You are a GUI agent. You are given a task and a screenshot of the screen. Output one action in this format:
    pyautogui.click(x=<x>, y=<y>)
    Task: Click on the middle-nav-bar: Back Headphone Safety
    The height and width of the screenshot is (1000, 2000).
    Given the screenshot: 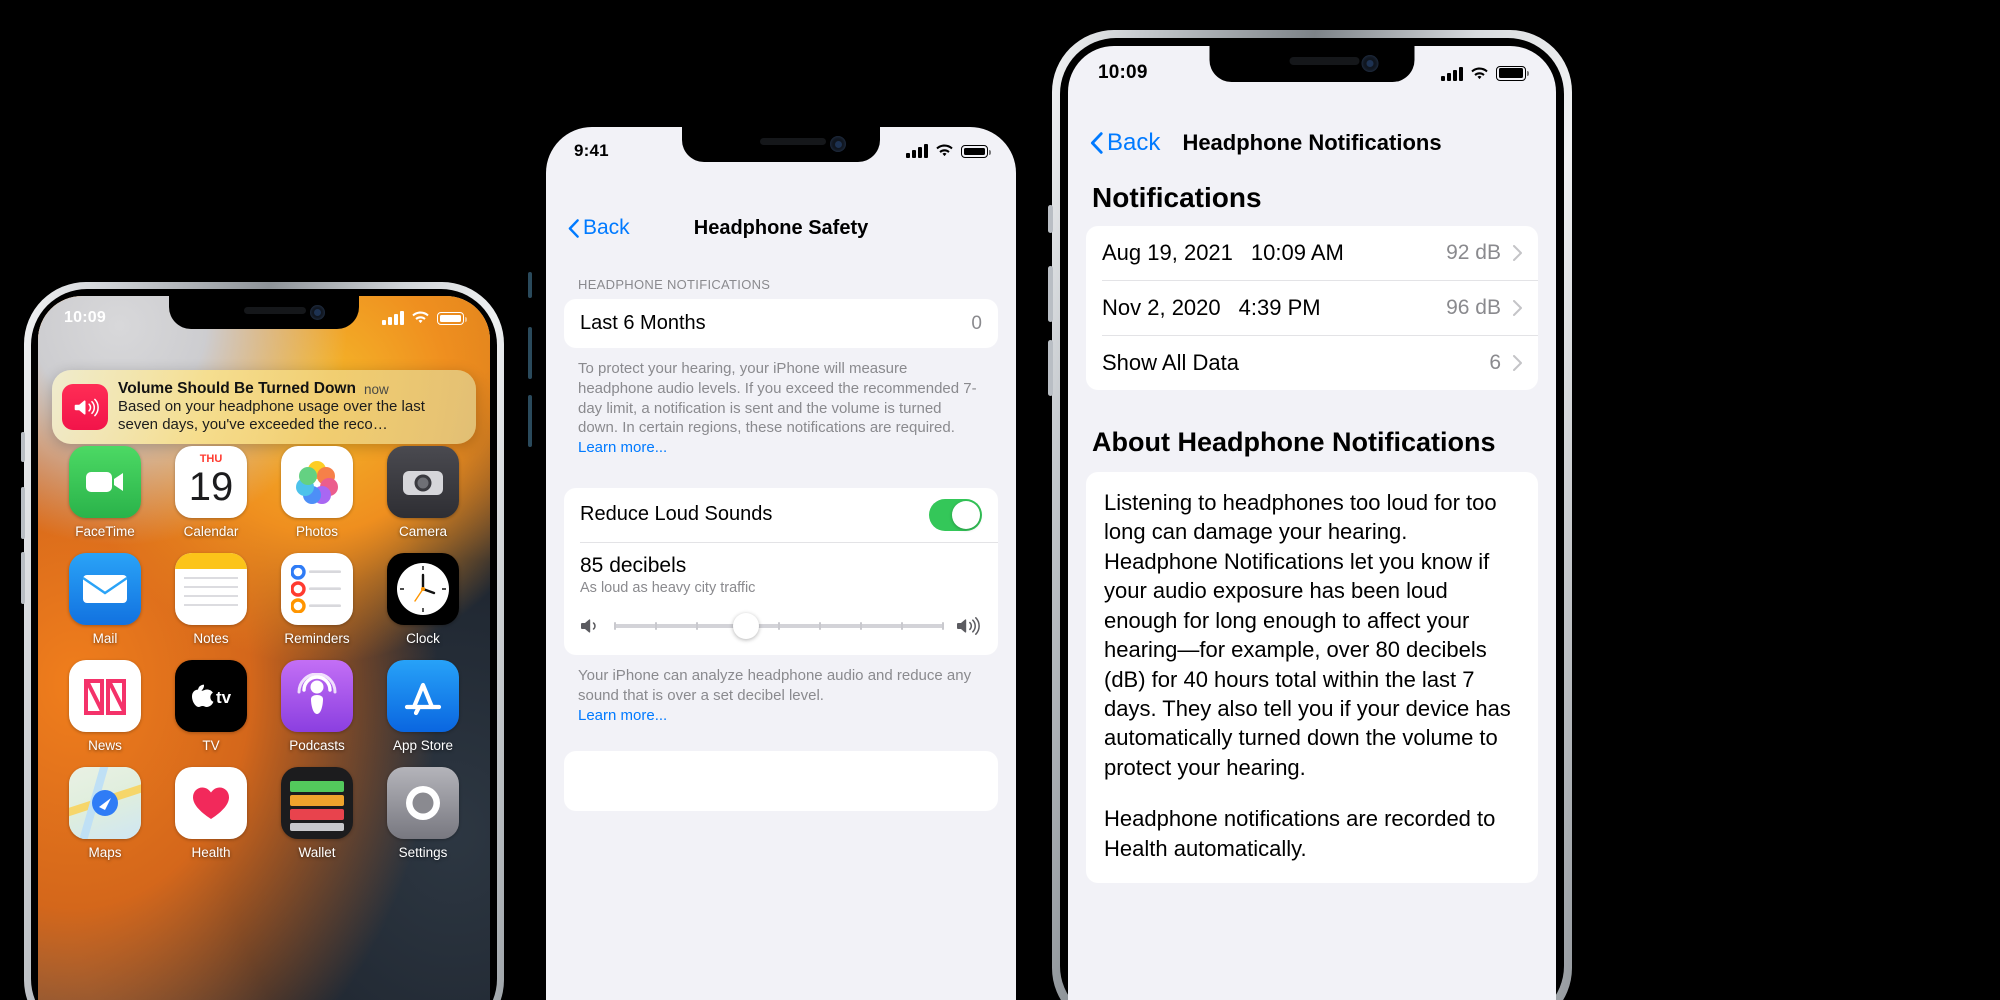 What is the action you would take?
    pyautogui.click(x=781, y=228)
    